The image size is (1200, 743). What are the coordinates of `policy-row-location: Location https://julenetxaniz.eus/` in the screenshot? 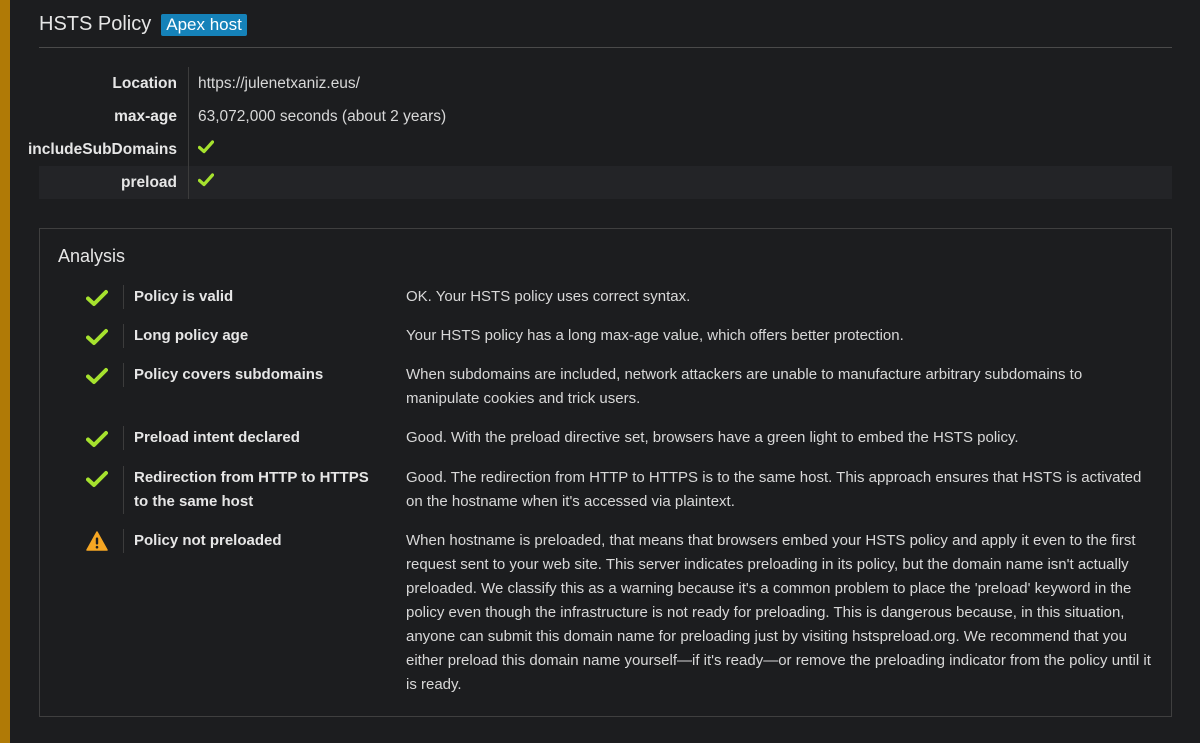 It's located at (605, 83).